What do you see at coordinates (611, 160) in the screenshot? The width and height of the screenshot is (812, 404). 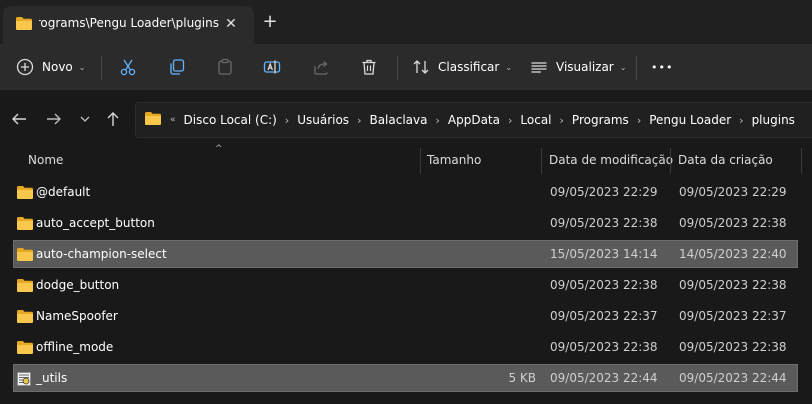 I see `column-modified: Data de modificação` at bounding box center [611, 160].